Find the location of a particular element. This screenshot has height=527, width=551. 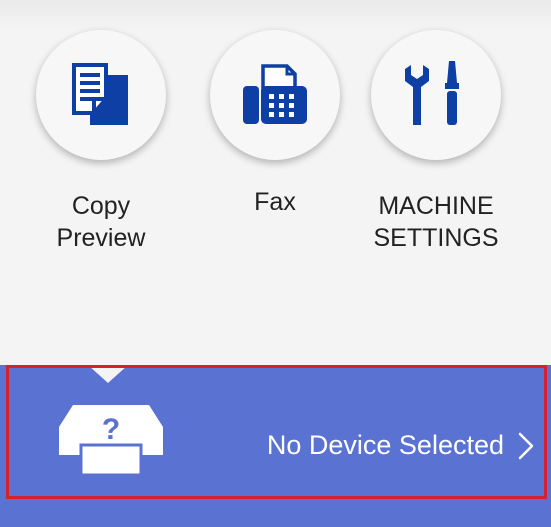

fax-label: Fax is located at coordinates (275, 202).